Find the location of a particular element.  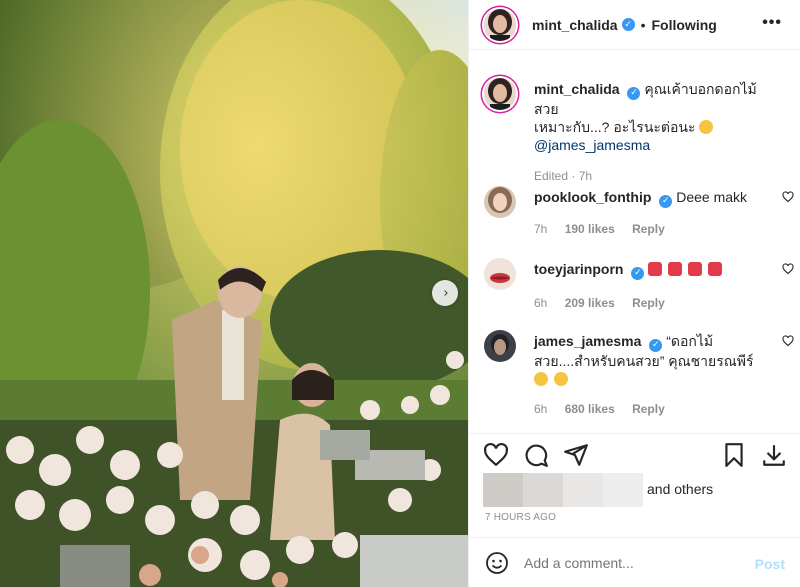

commenter-username: pooklook_fonthip is located at coordinates (592, 197).